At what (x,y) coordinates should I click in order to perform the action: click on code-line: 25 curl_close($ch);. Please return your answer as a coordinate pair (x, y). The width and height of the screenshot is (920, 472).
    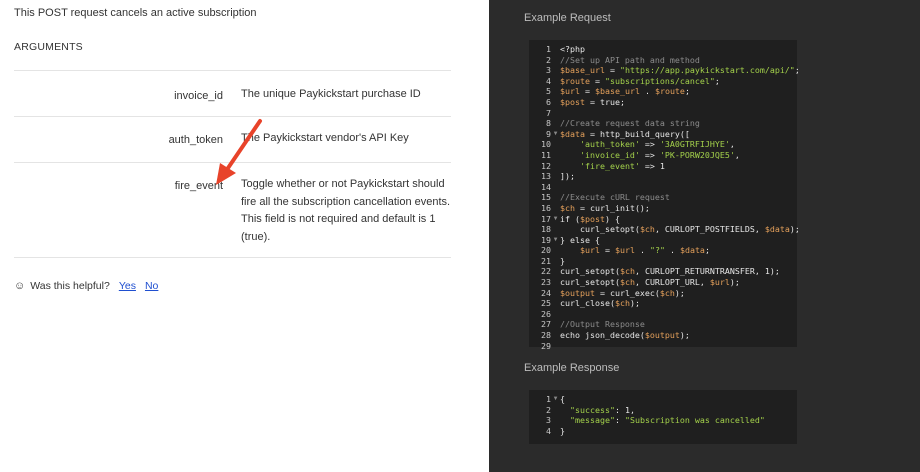
    Looking at the image, I should click on (663, 303).